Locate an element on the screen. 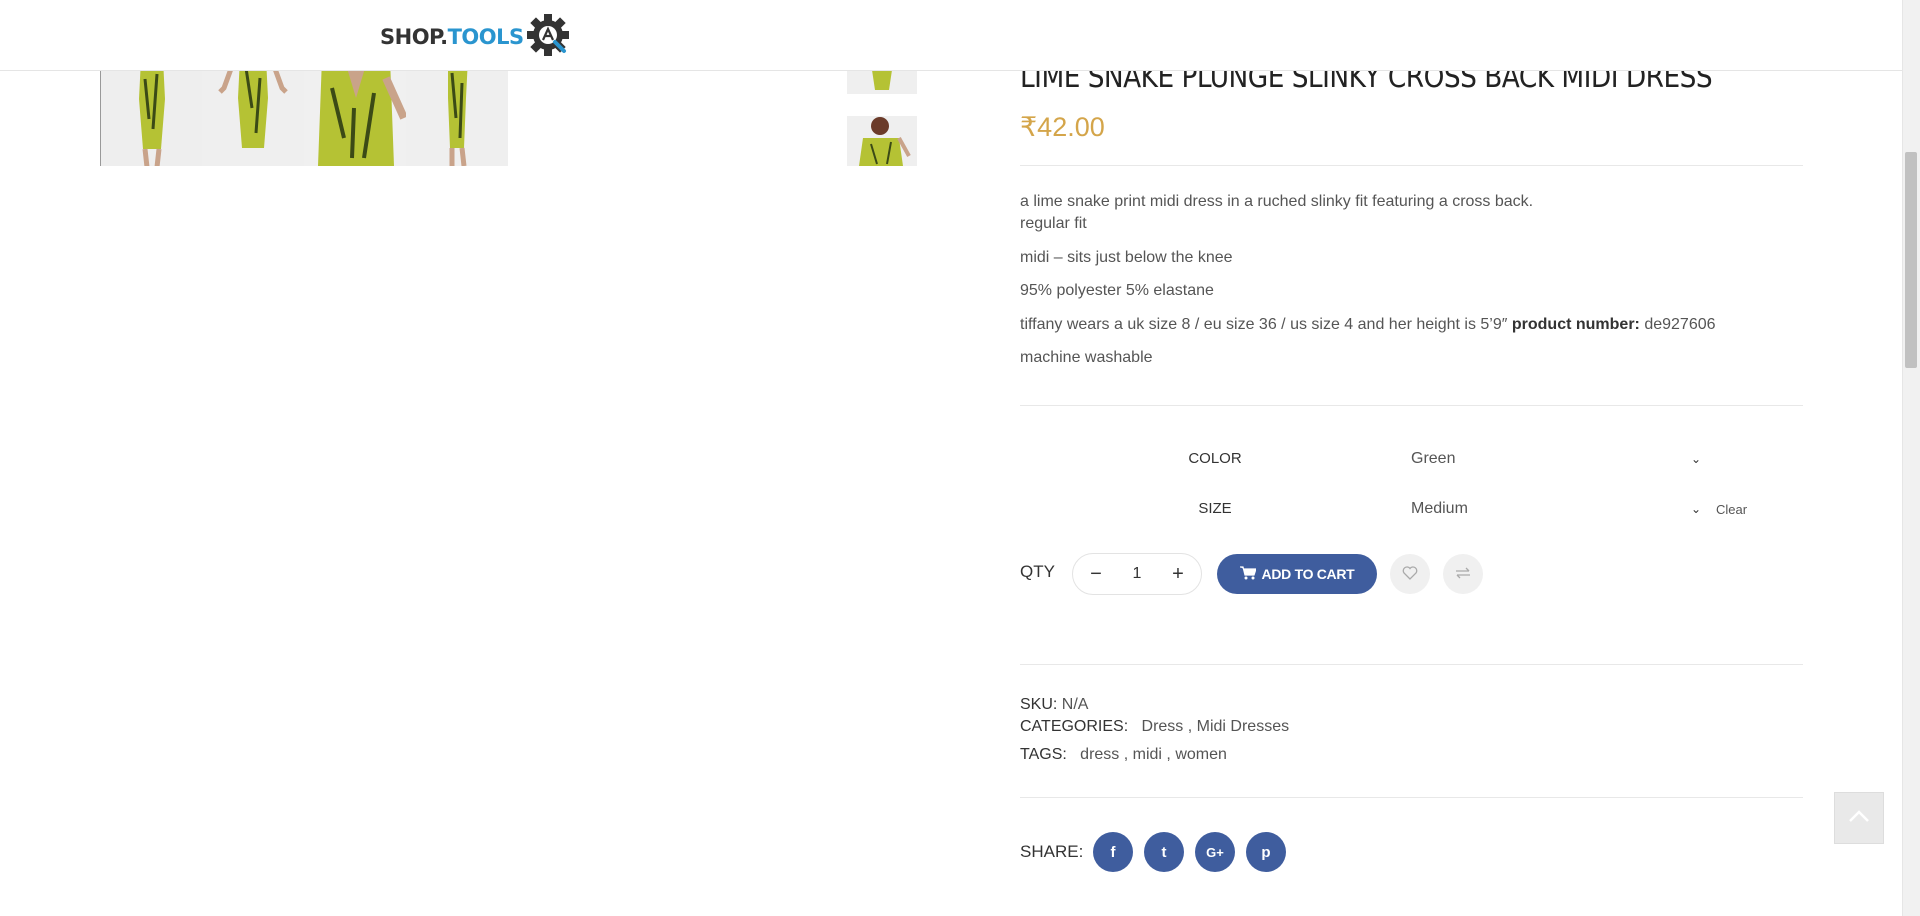 This screenshot has width=1920, height=916. chevron-up-icon is located at coordinates (1859, 818).